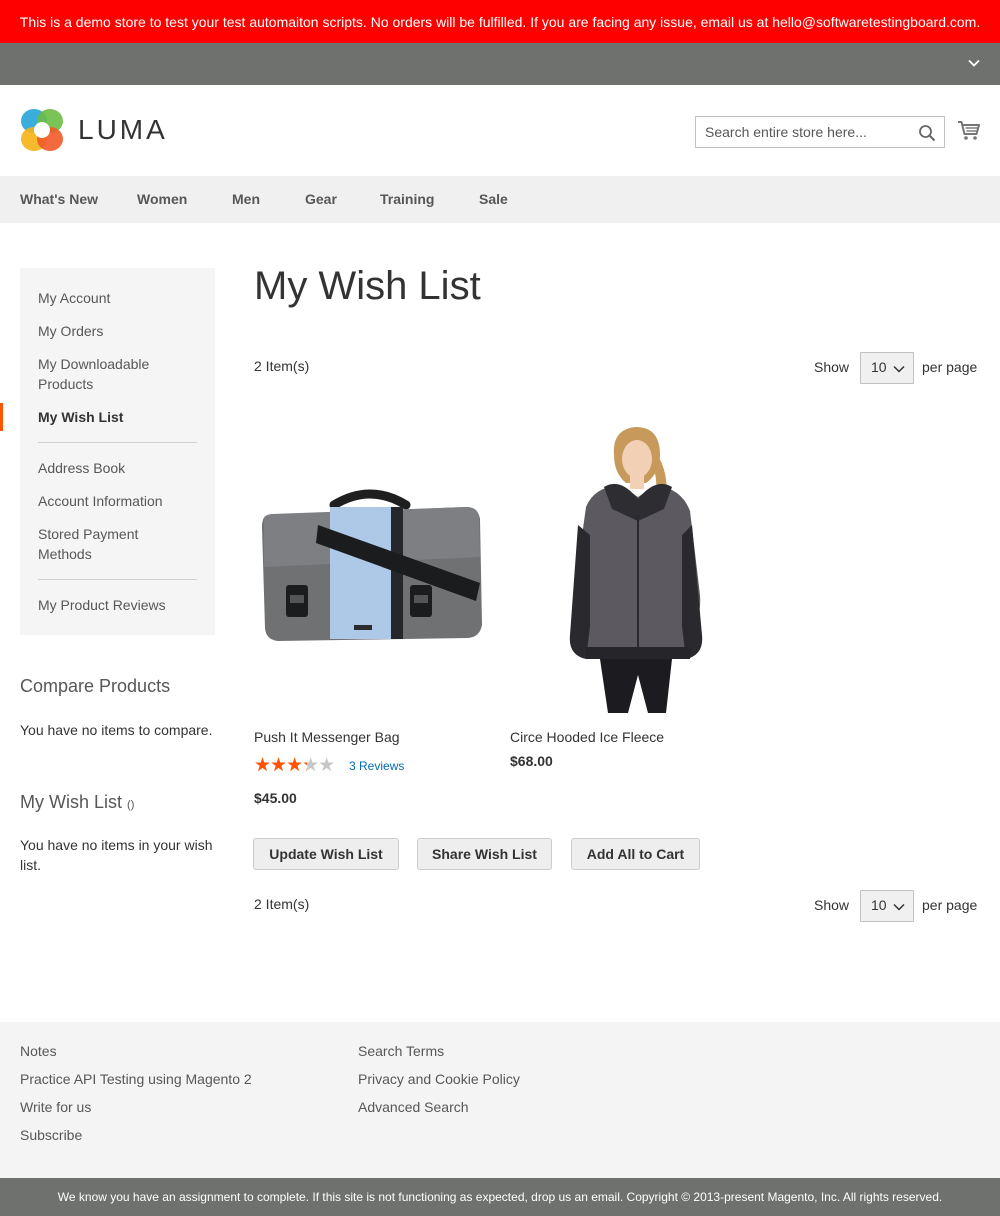 The width and height of the screenshot is (1000, 1216). Describe the element at coordinates (51, 1135) in the screenshot. I see `footer-link-subscribe: Subscribe` at that location.